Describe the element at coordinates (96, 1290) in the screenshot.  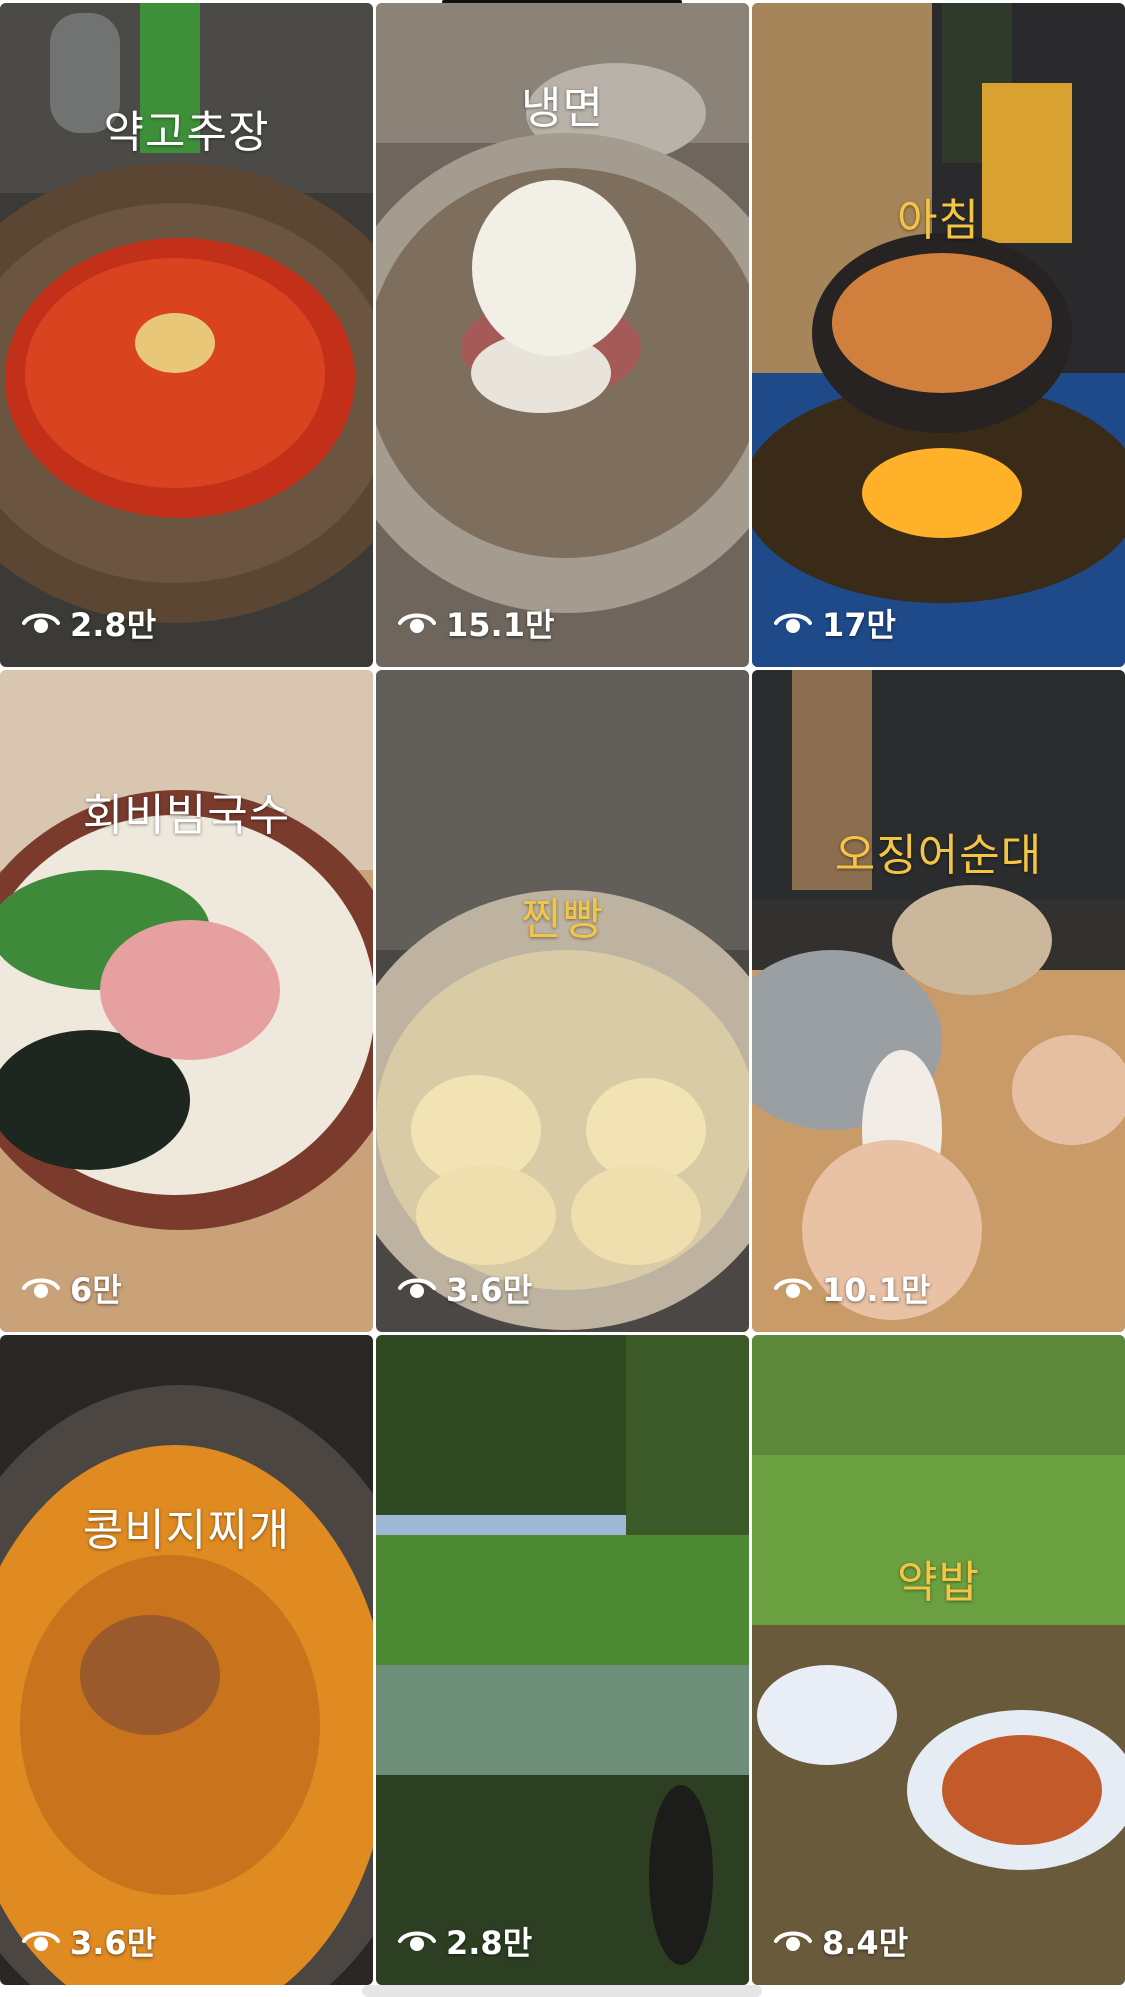
I see `view-count-label: 6만` at that location.